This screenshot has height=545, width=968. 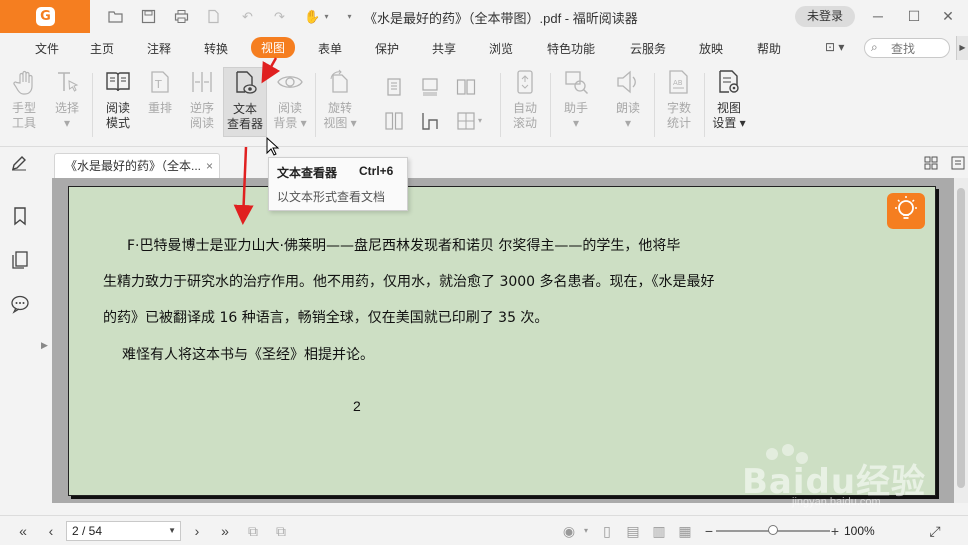 What do you see at coordinates (213, 16) in the screenshot?
I see `new-doc-icon` at bounding box center [213, 16].